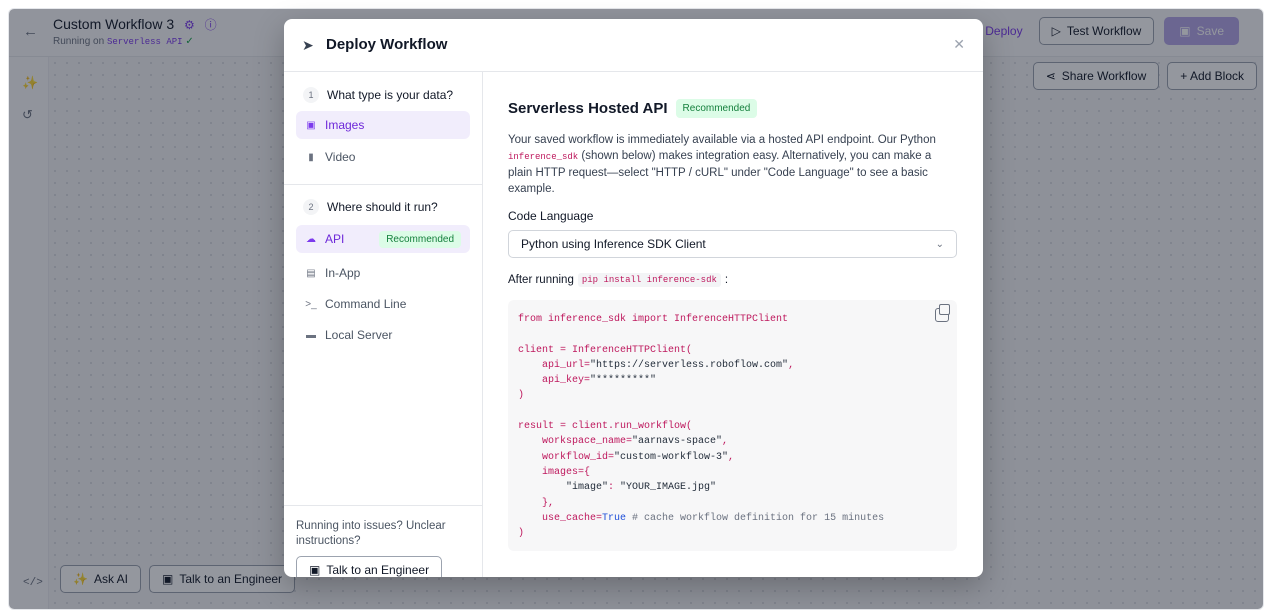 This screenshot has width=1264, height=610. I want to click on code-token: api_key=, so click(554, 381).